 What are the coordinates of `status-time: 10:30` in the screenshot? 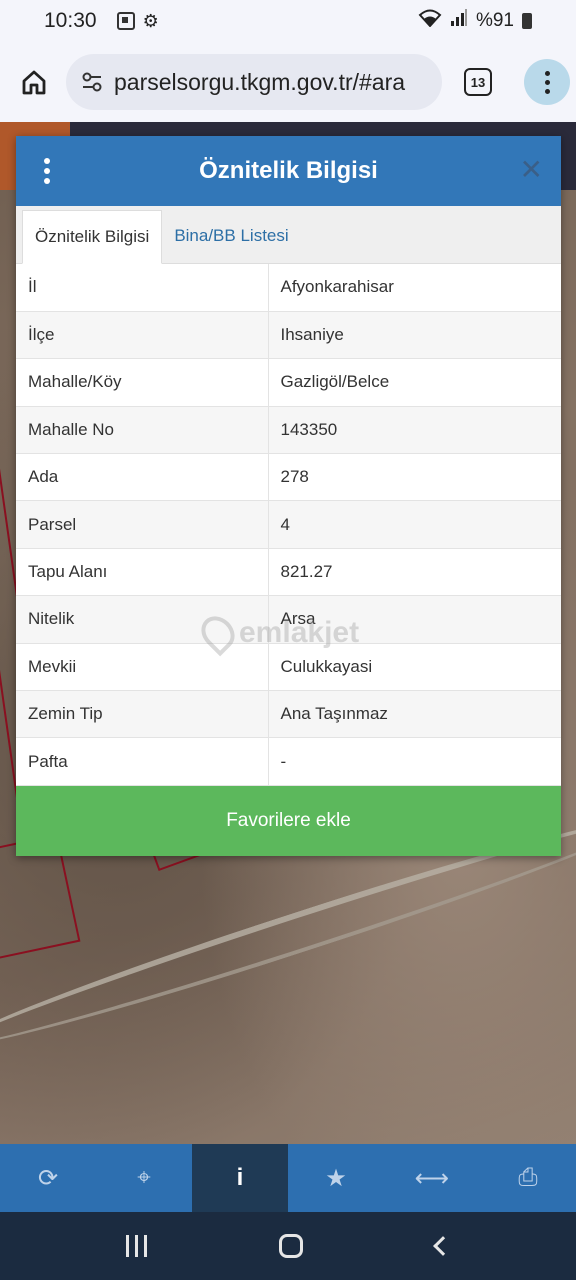 It's located at (70, 20).